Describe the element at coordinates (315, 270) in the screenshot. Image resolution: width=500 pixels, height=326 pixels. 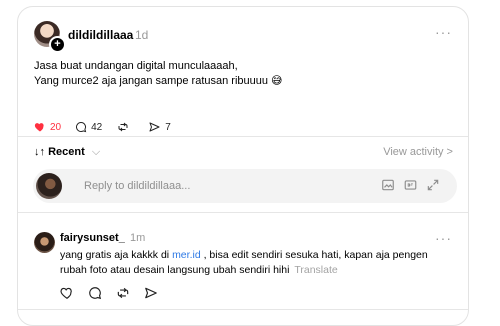
I see `translate-button: Translate` at that location.